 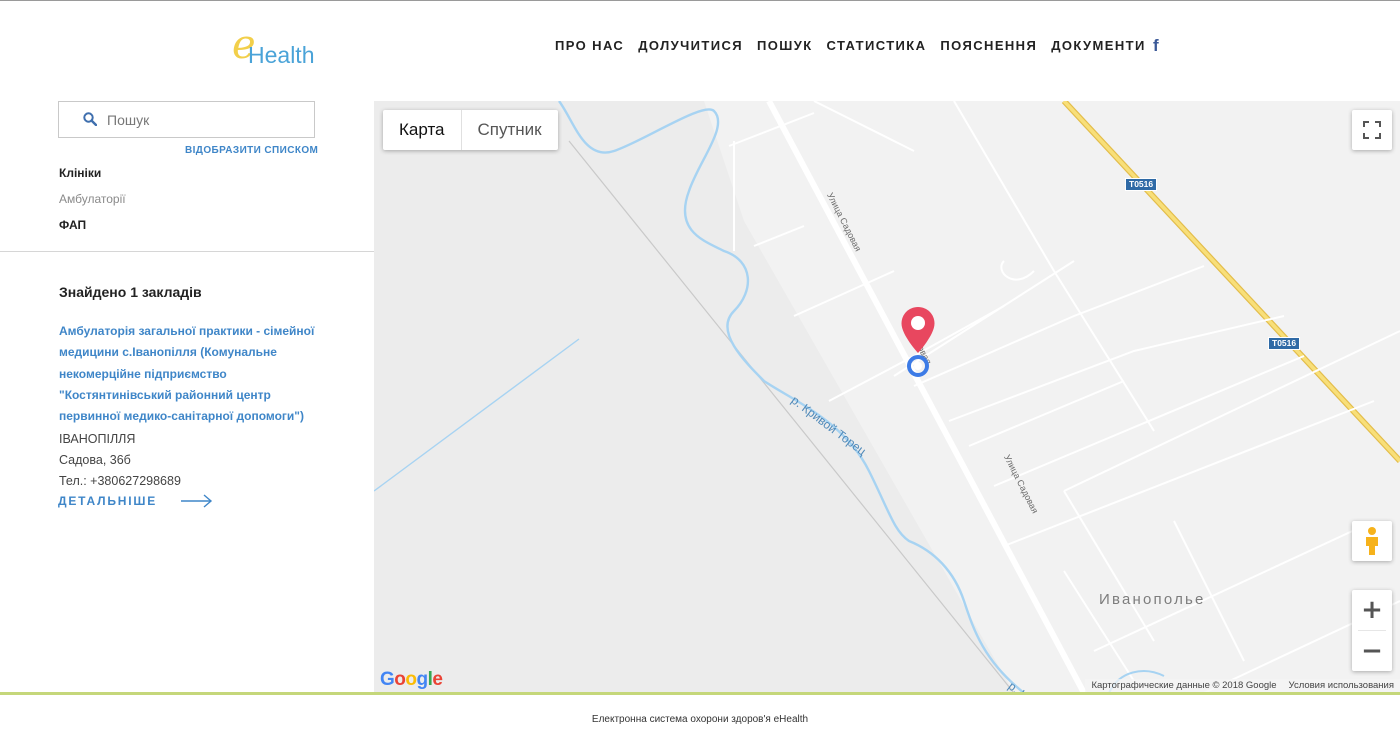 I want to click on street-view-button, so click(x=1372, y=541).